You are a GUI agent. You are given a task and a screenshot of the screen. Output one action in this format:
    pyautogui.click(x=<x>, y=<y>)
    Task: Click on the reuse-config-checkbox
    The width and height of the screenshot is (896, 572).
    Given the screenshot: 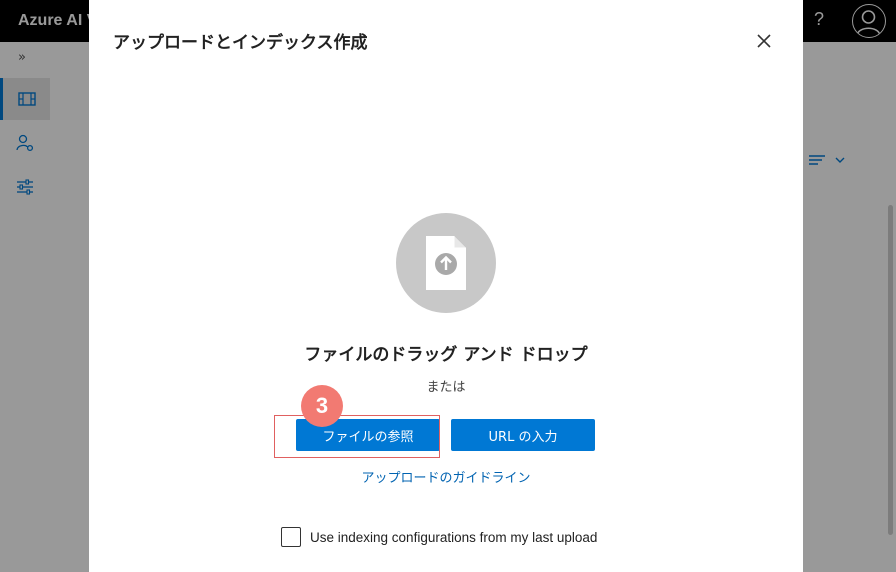 What is the action you would take?
    pyautogui.click(x=291, y=537)
    